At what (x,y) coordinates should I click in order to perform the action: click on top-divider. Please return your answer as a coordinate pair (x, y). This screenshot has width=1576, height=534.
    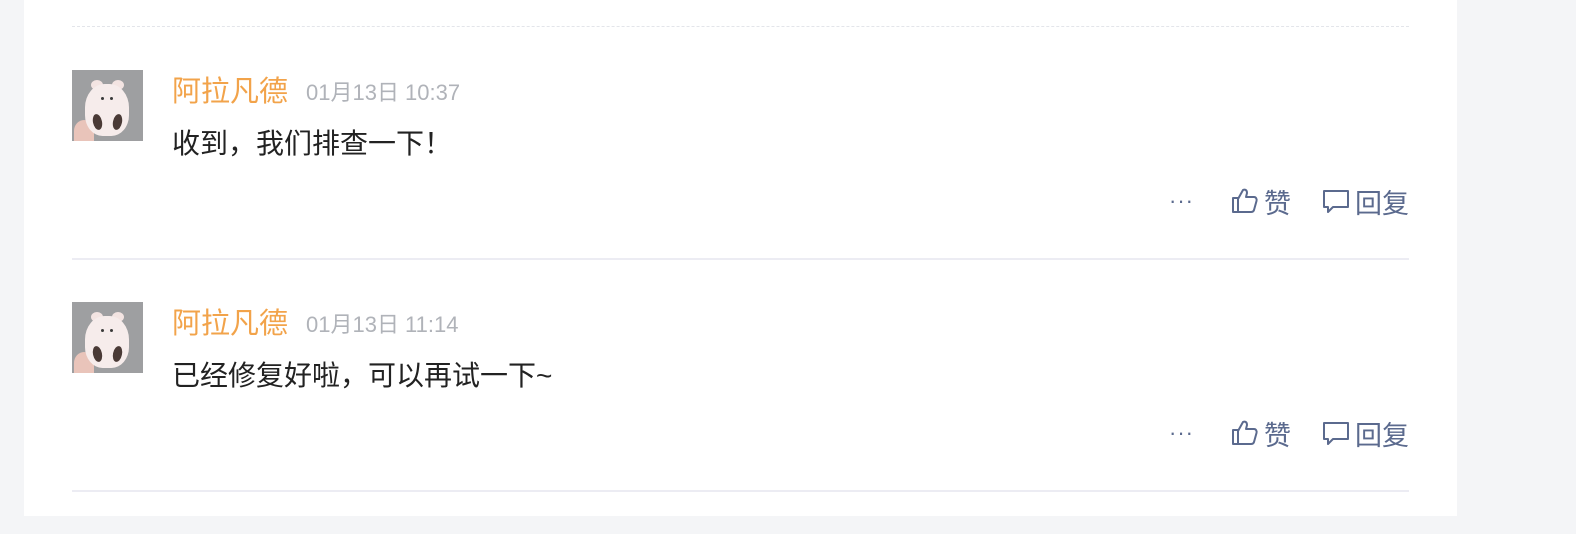
    Looking at the image, I should click on (740, 26).